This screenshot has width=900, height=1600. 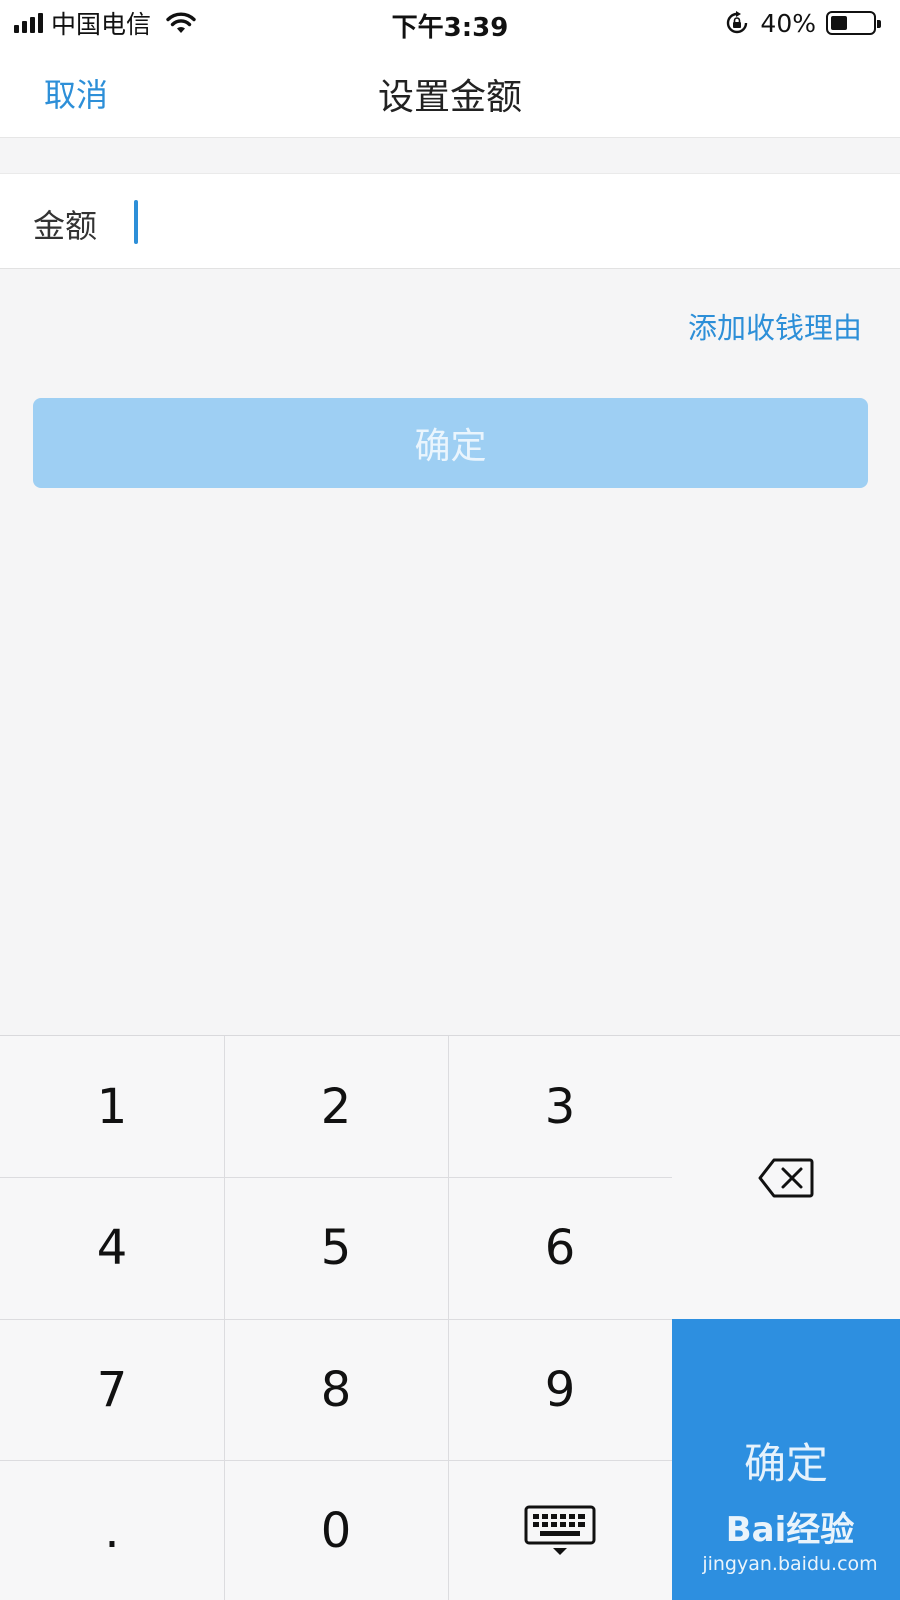 I want to click on key-4: 4, so click(x=112, y=1247).